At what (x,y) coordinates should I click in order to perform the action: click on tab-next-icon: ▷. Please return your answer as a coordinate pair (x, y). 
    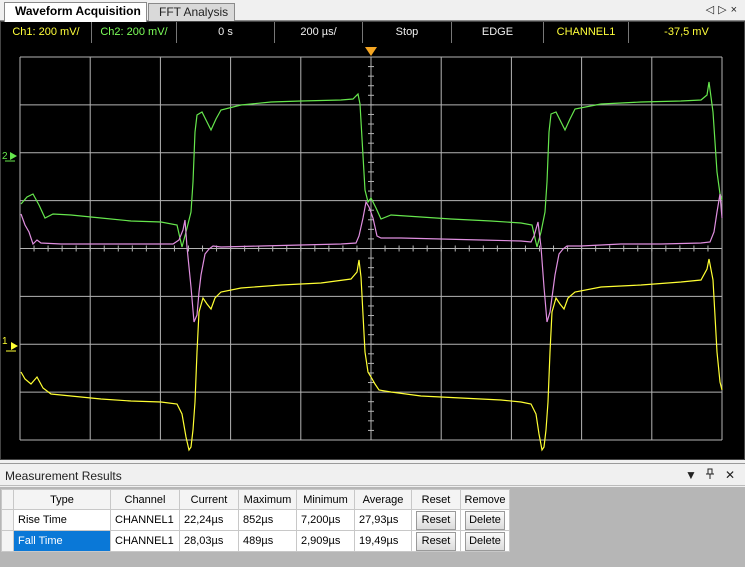
    Looking at the image, I should click on (724, 10).